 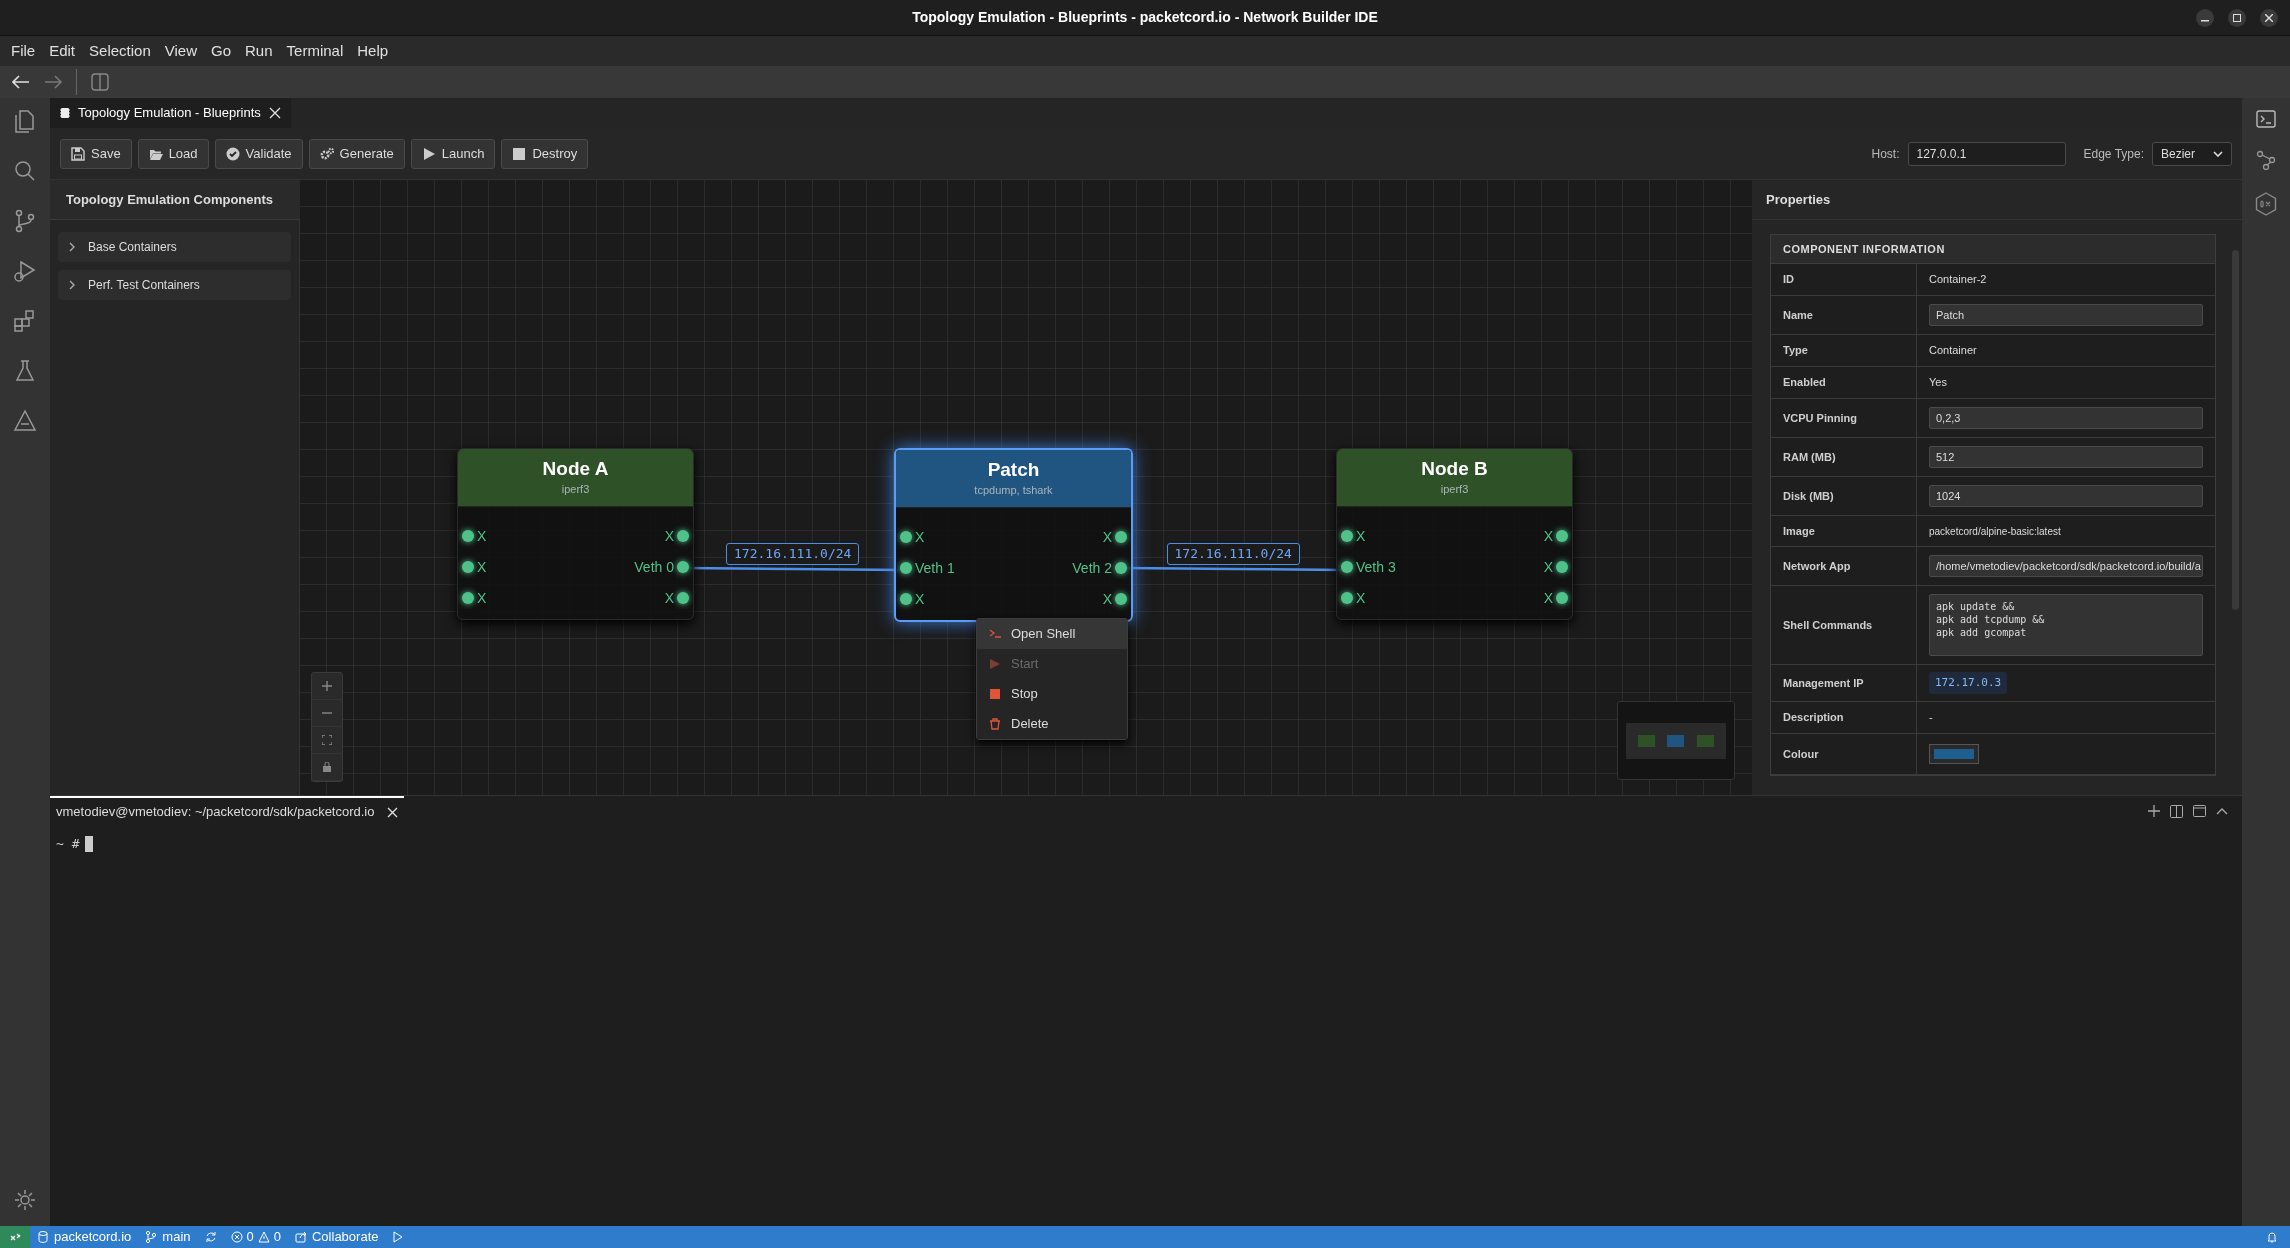 I want to click on property-value: packetcord/alpine-basic:latest, so click(x=1995, y=531).